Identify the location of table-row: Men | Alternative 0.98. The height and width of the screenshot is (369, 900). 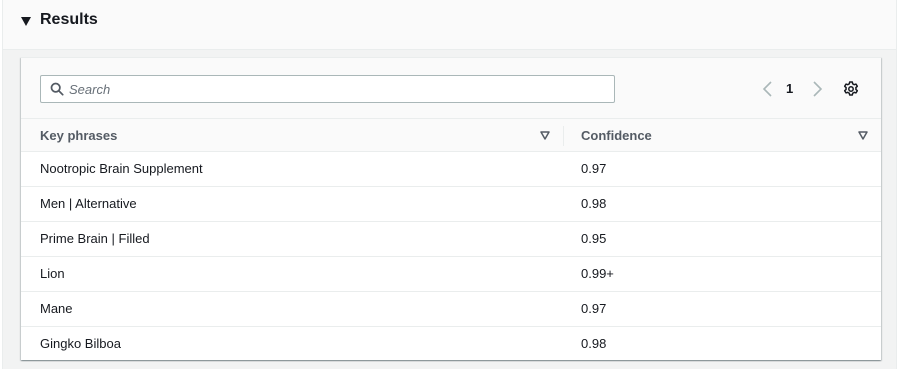
(451, 204).